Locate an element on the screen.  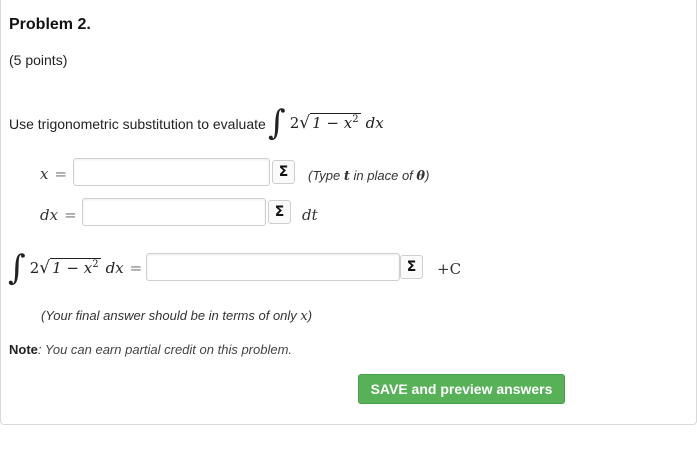
integral-answer-input is located at coordinates (273, 267).